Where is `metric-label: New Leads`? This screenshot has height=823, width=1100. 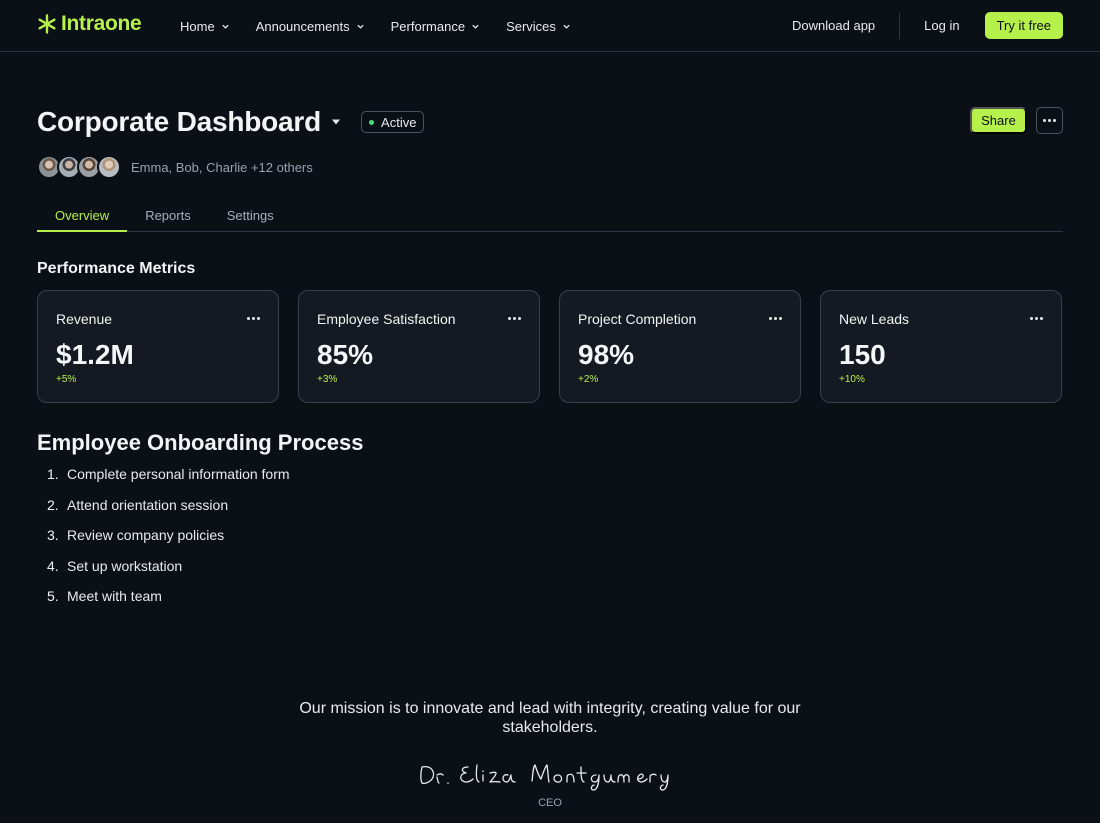
metric-label: New Leads is located at coordinates (874, 319).